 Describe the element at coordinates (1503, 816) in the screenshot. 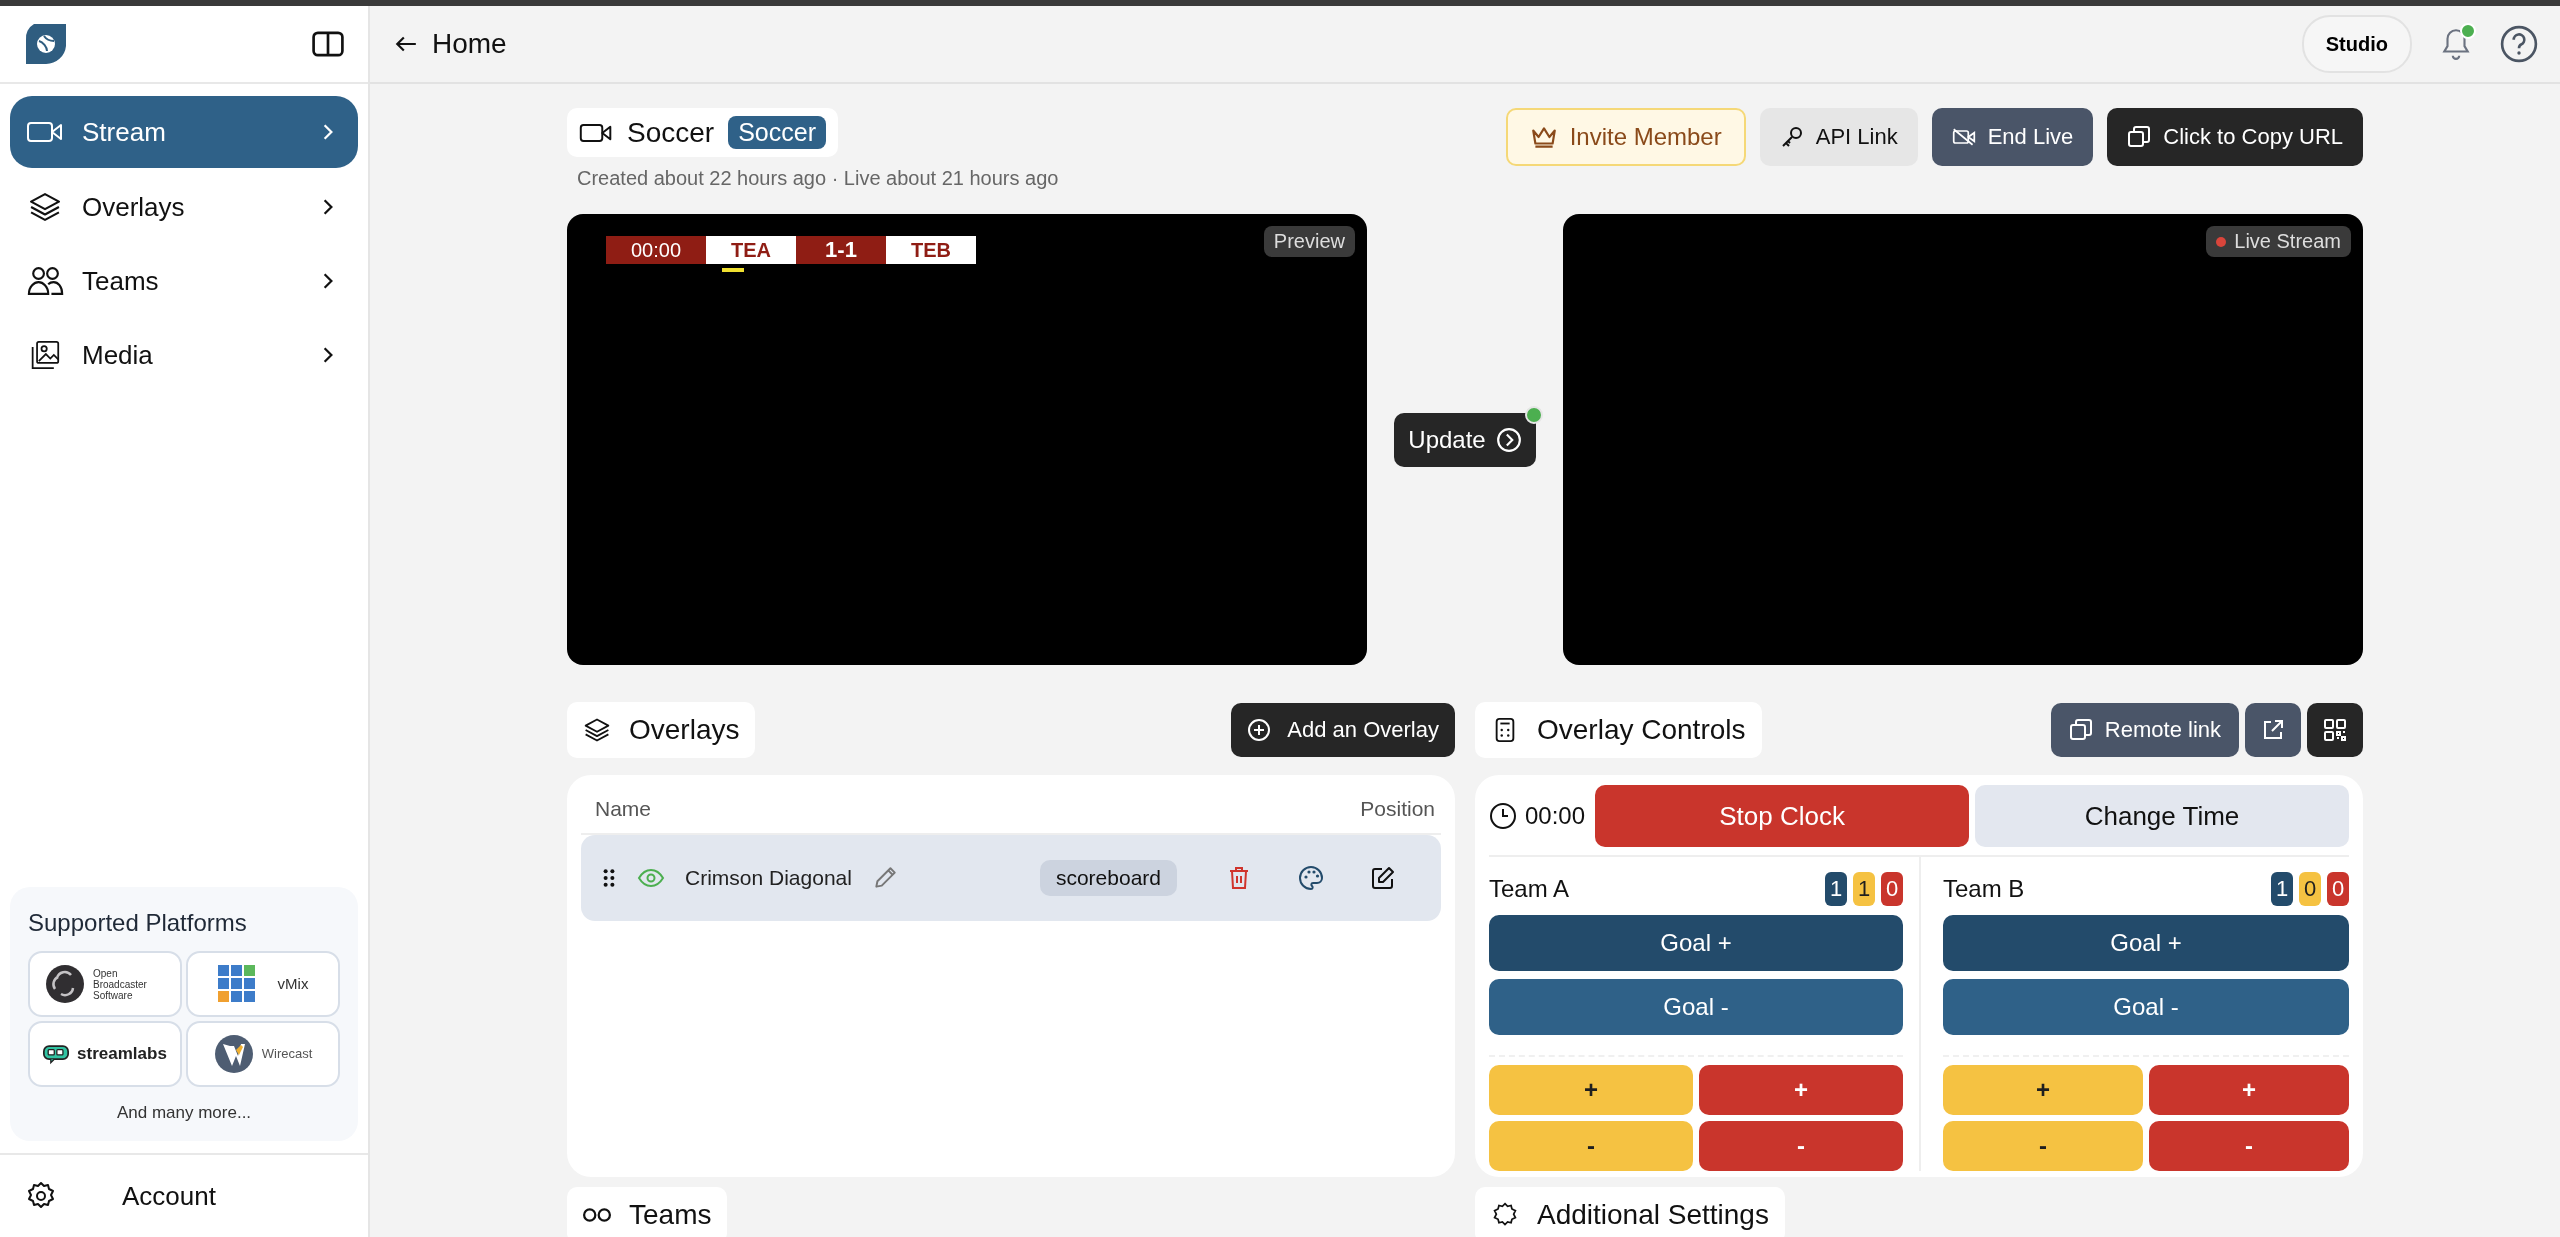

I see `clock-icon` at that location.